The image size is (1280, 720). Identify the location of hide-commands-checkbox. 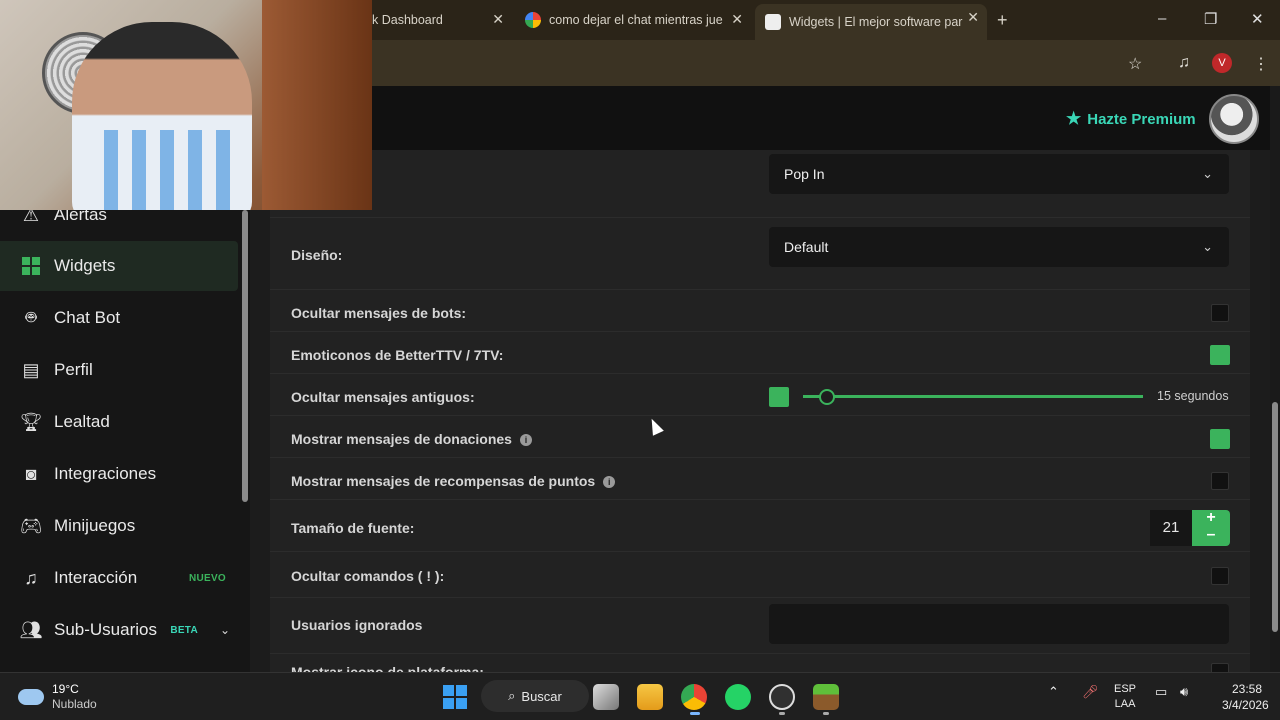
(1220, 576).